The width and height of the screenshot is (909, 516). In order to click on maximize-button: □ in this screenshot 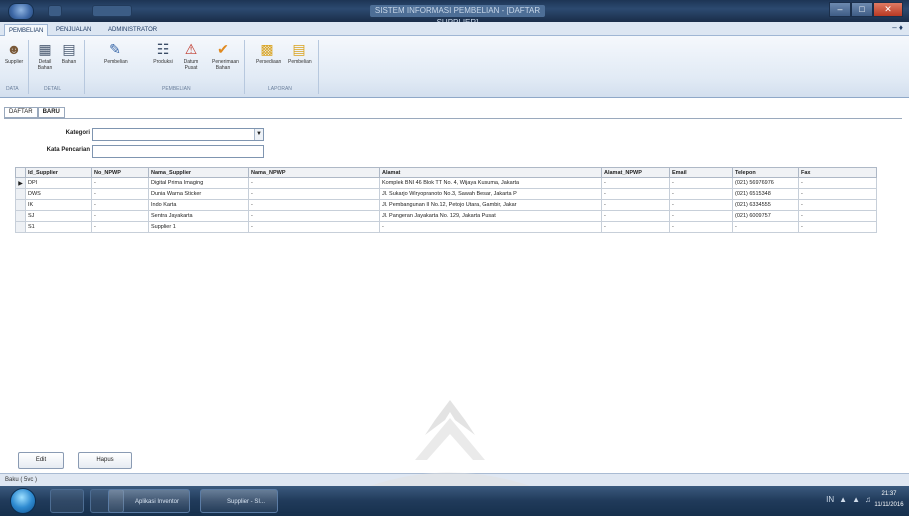, I will do `click(862, 9)`.